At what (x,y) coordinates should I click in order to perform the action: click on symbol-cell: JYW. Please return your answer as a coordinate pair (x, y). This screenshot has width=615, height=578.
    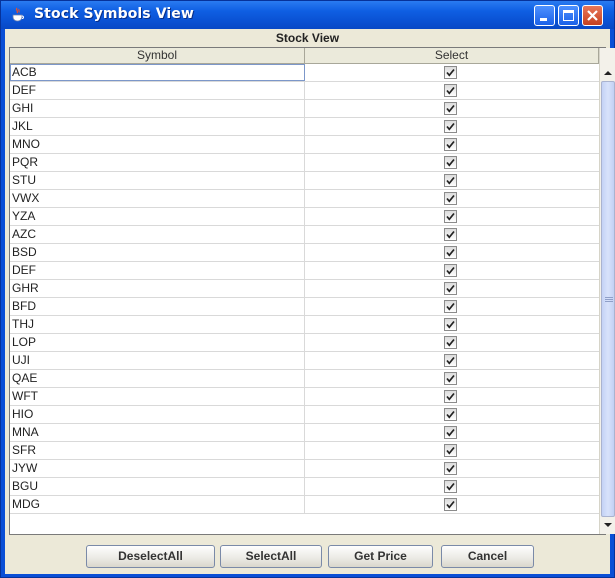
    Looking at the image, I should click on (157, 468).